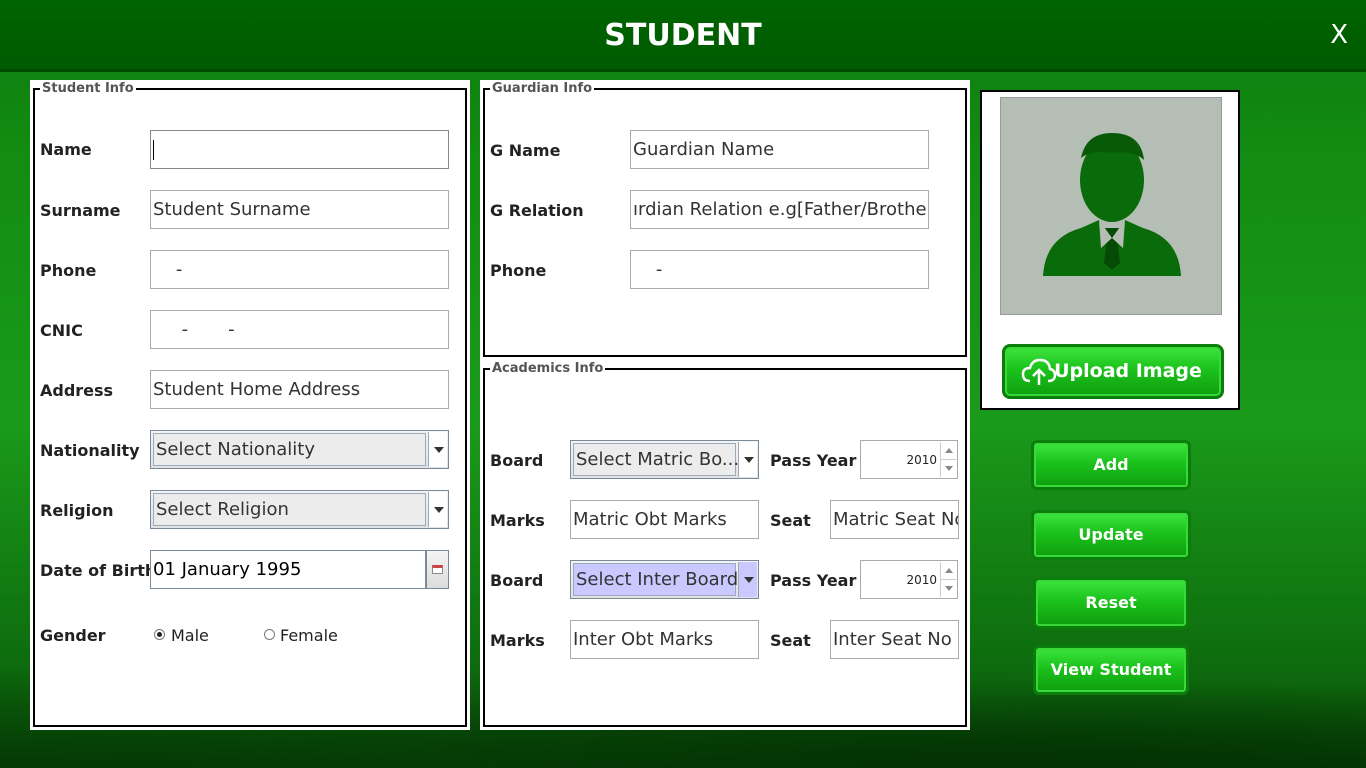 The height and width of the screenshot is (768, 1366). What do you see at coordinates (159, 634) in the screenshot?
I see `gender-male-radio` at bounding box center [159, 634].